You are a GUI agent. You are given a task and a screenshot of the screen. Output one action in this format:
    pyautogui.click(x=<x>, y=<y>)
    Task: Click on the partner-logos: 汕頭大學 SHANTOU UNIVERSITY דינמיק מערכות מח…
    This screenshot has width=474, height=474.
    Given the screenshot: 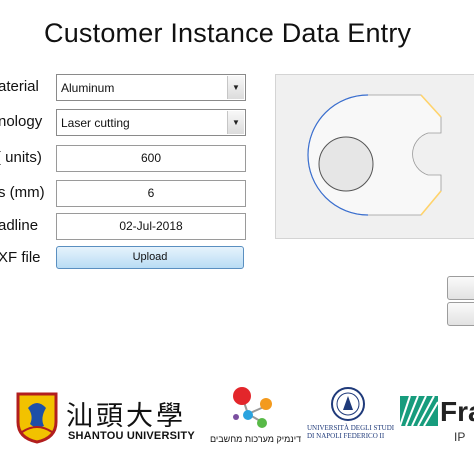 What is the action you would take?
    pyautogui.click(x=237, y=415)
    